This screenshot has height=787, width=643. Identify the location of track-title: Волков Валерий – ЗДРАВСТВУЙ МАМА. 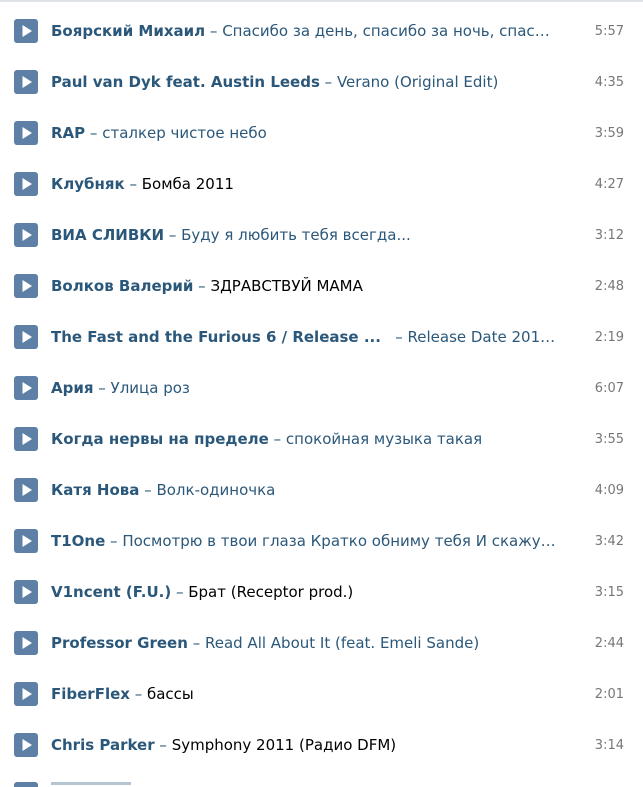
(303, 286).